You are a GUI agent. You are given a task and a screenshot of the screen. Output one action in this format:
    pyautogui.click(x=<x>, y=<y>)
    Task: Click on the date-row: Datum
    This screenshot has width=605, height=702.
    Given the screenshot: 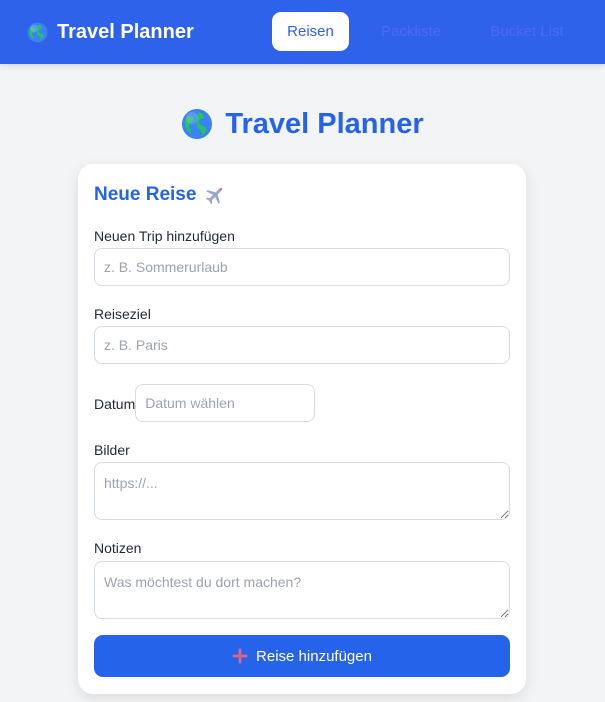 What is the action you would take?
    pyautogui.click(x=205, y=403)
    